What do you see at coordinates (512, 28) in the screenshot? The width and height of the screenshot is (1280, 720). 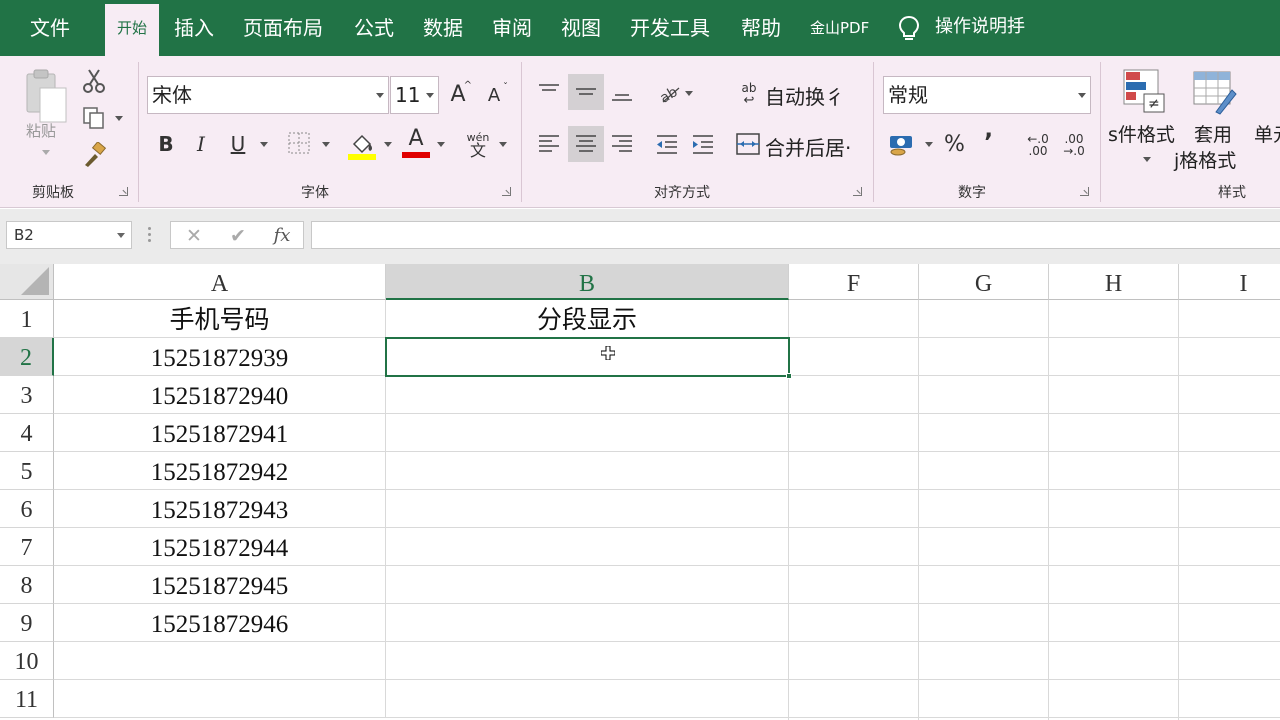 I see `tab-review: 审阅` at bounding box center [512, 28].